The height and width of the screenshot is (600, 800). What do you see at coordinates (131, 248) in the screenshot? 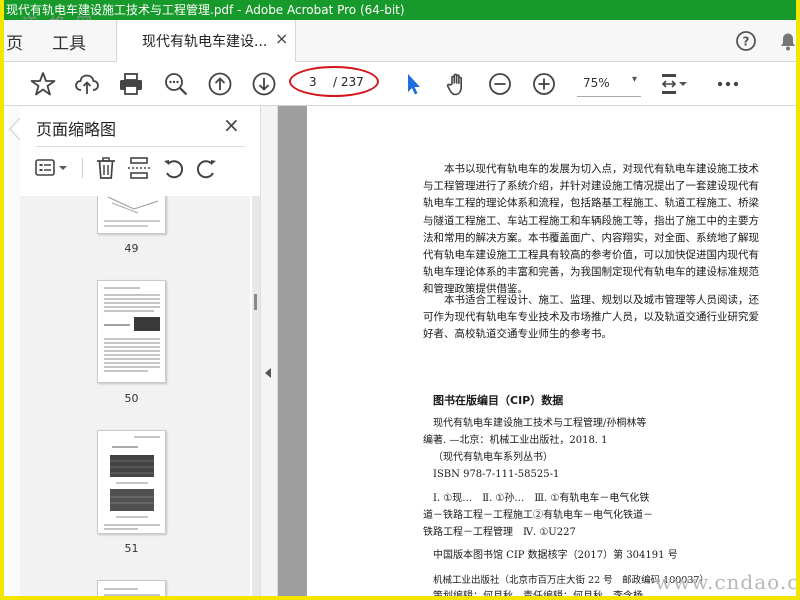
I see `thumbnail-page-number: 49` at bounding box center [131, 248].